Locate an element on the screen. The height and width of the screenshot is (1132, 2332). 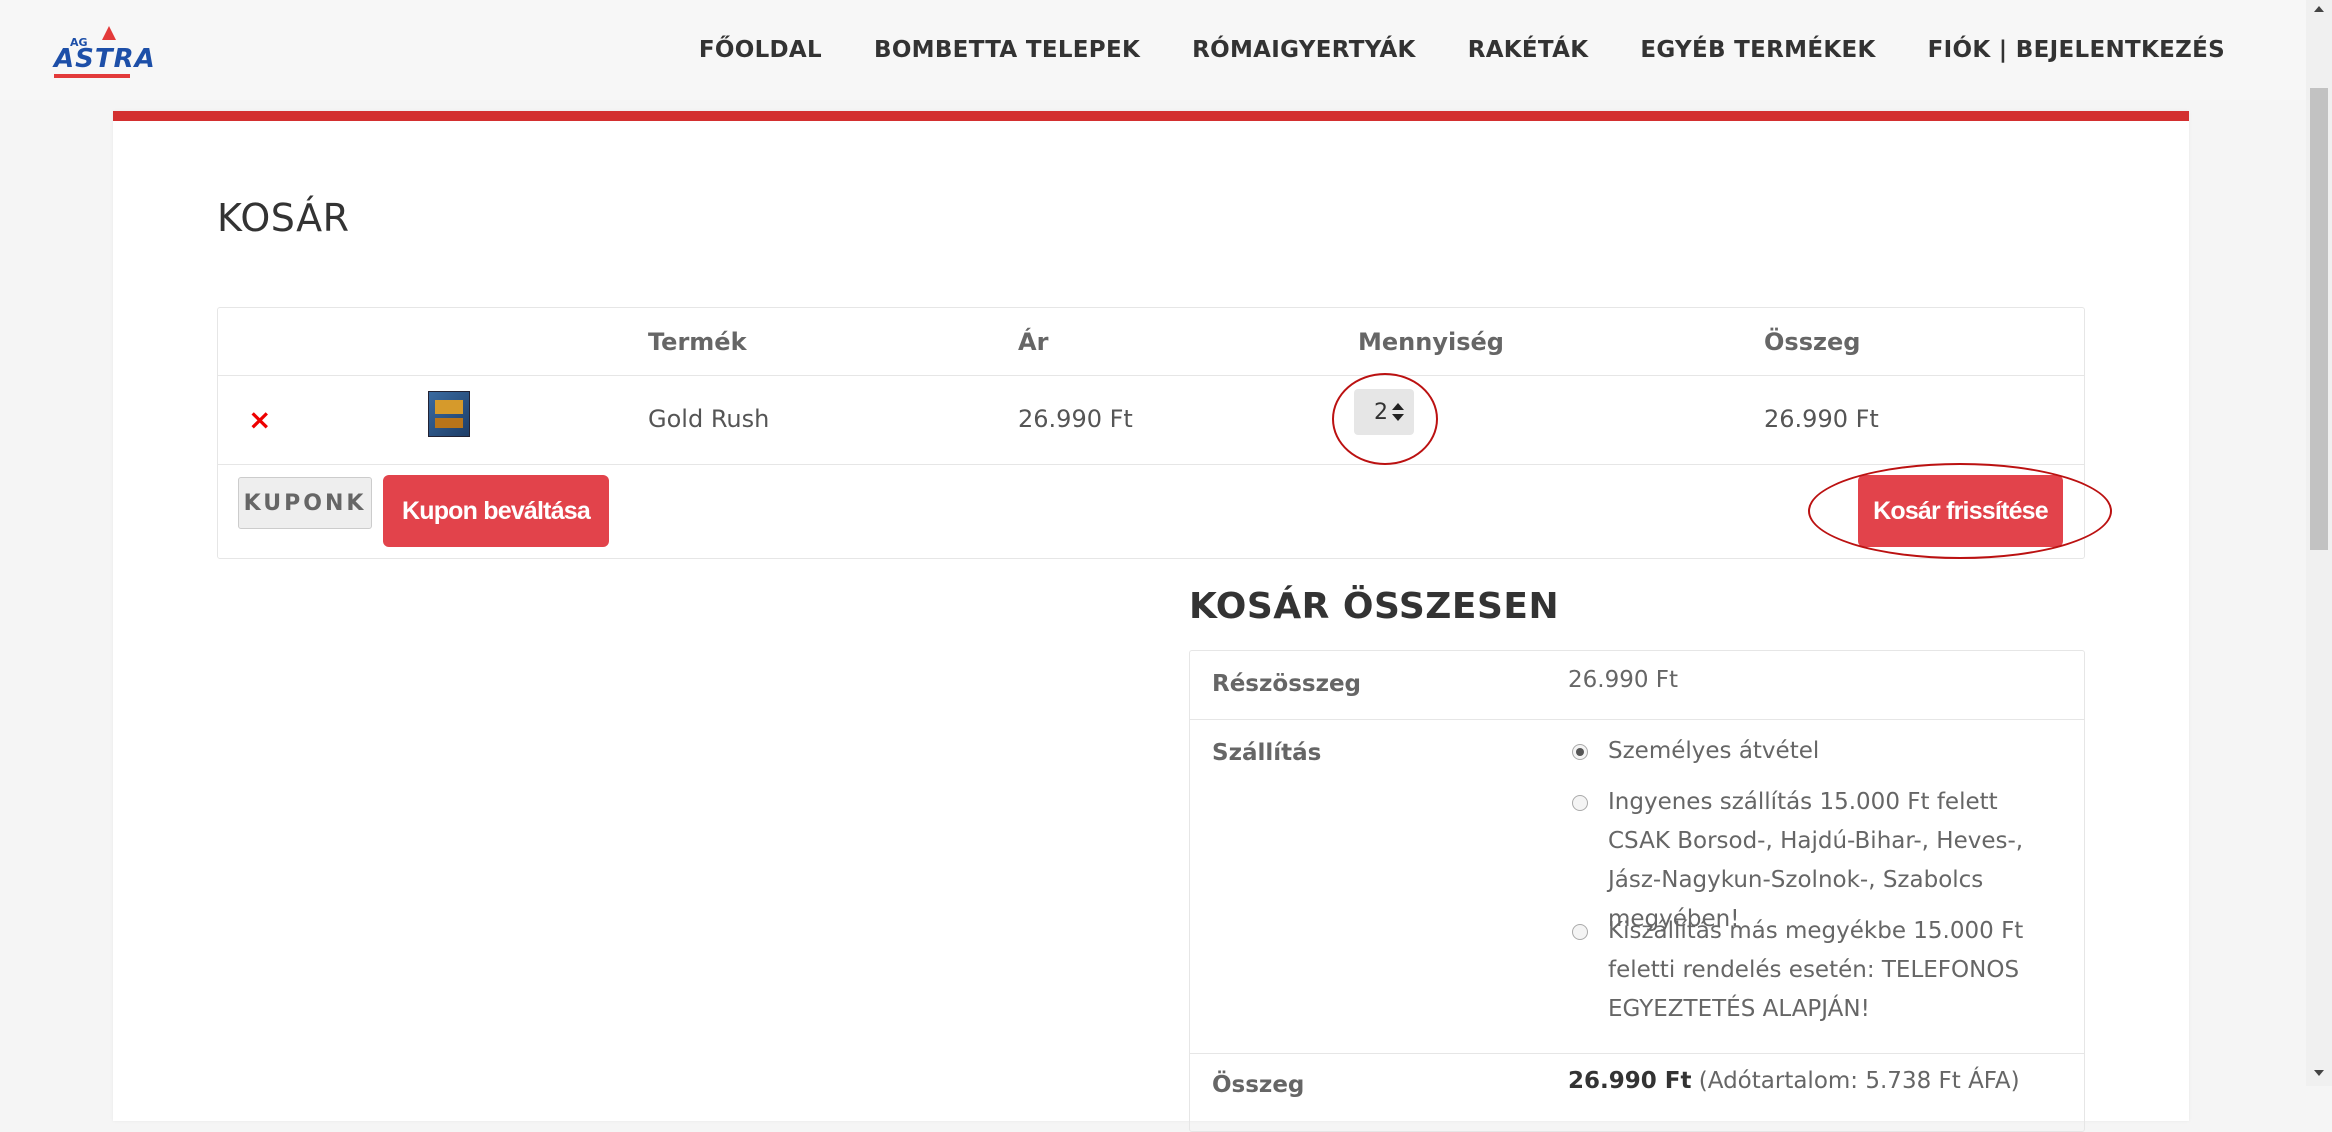
nav-home: FŐOLDAL is located at coordinates (760, 50).